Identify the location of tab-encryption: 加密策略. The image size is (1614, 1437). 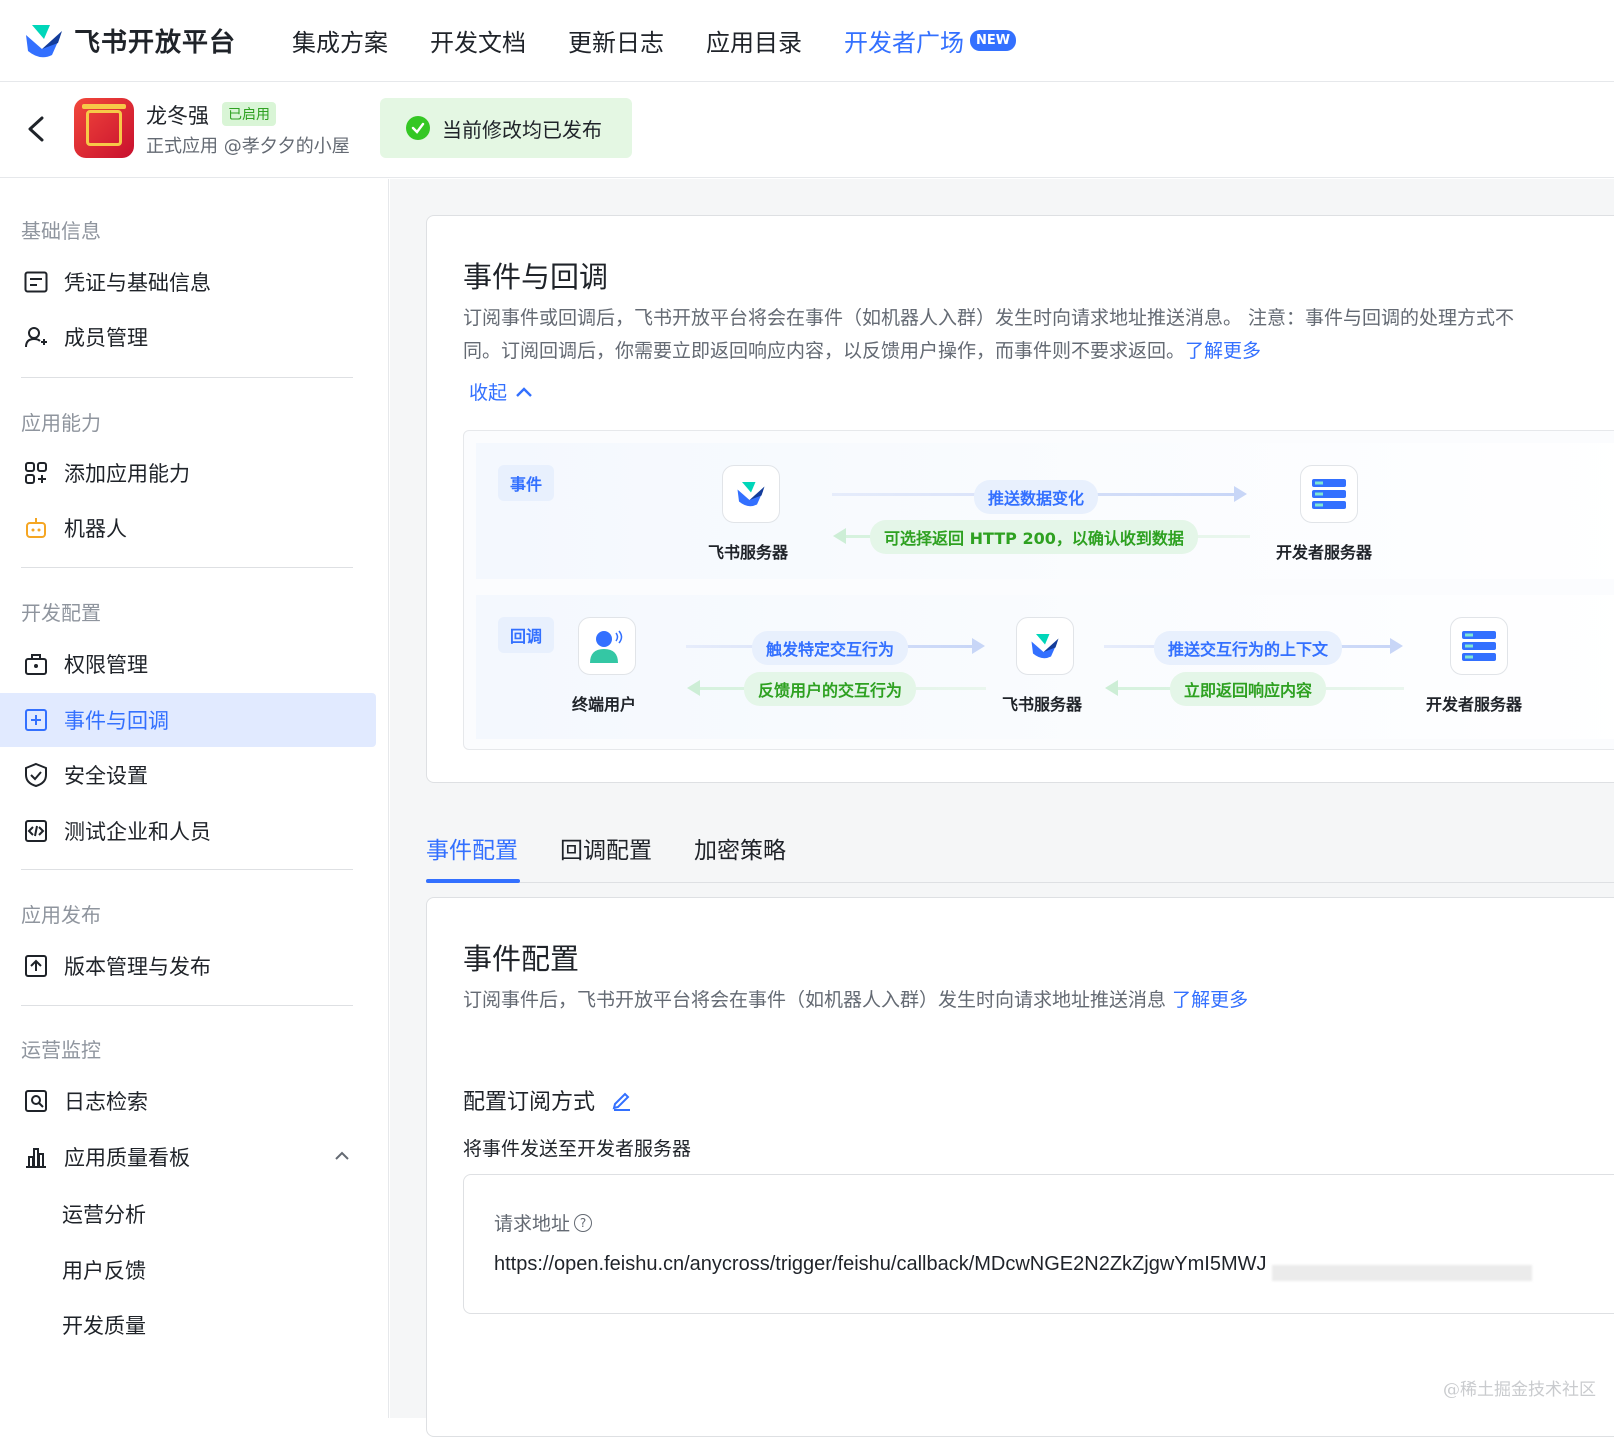
(740, 848).